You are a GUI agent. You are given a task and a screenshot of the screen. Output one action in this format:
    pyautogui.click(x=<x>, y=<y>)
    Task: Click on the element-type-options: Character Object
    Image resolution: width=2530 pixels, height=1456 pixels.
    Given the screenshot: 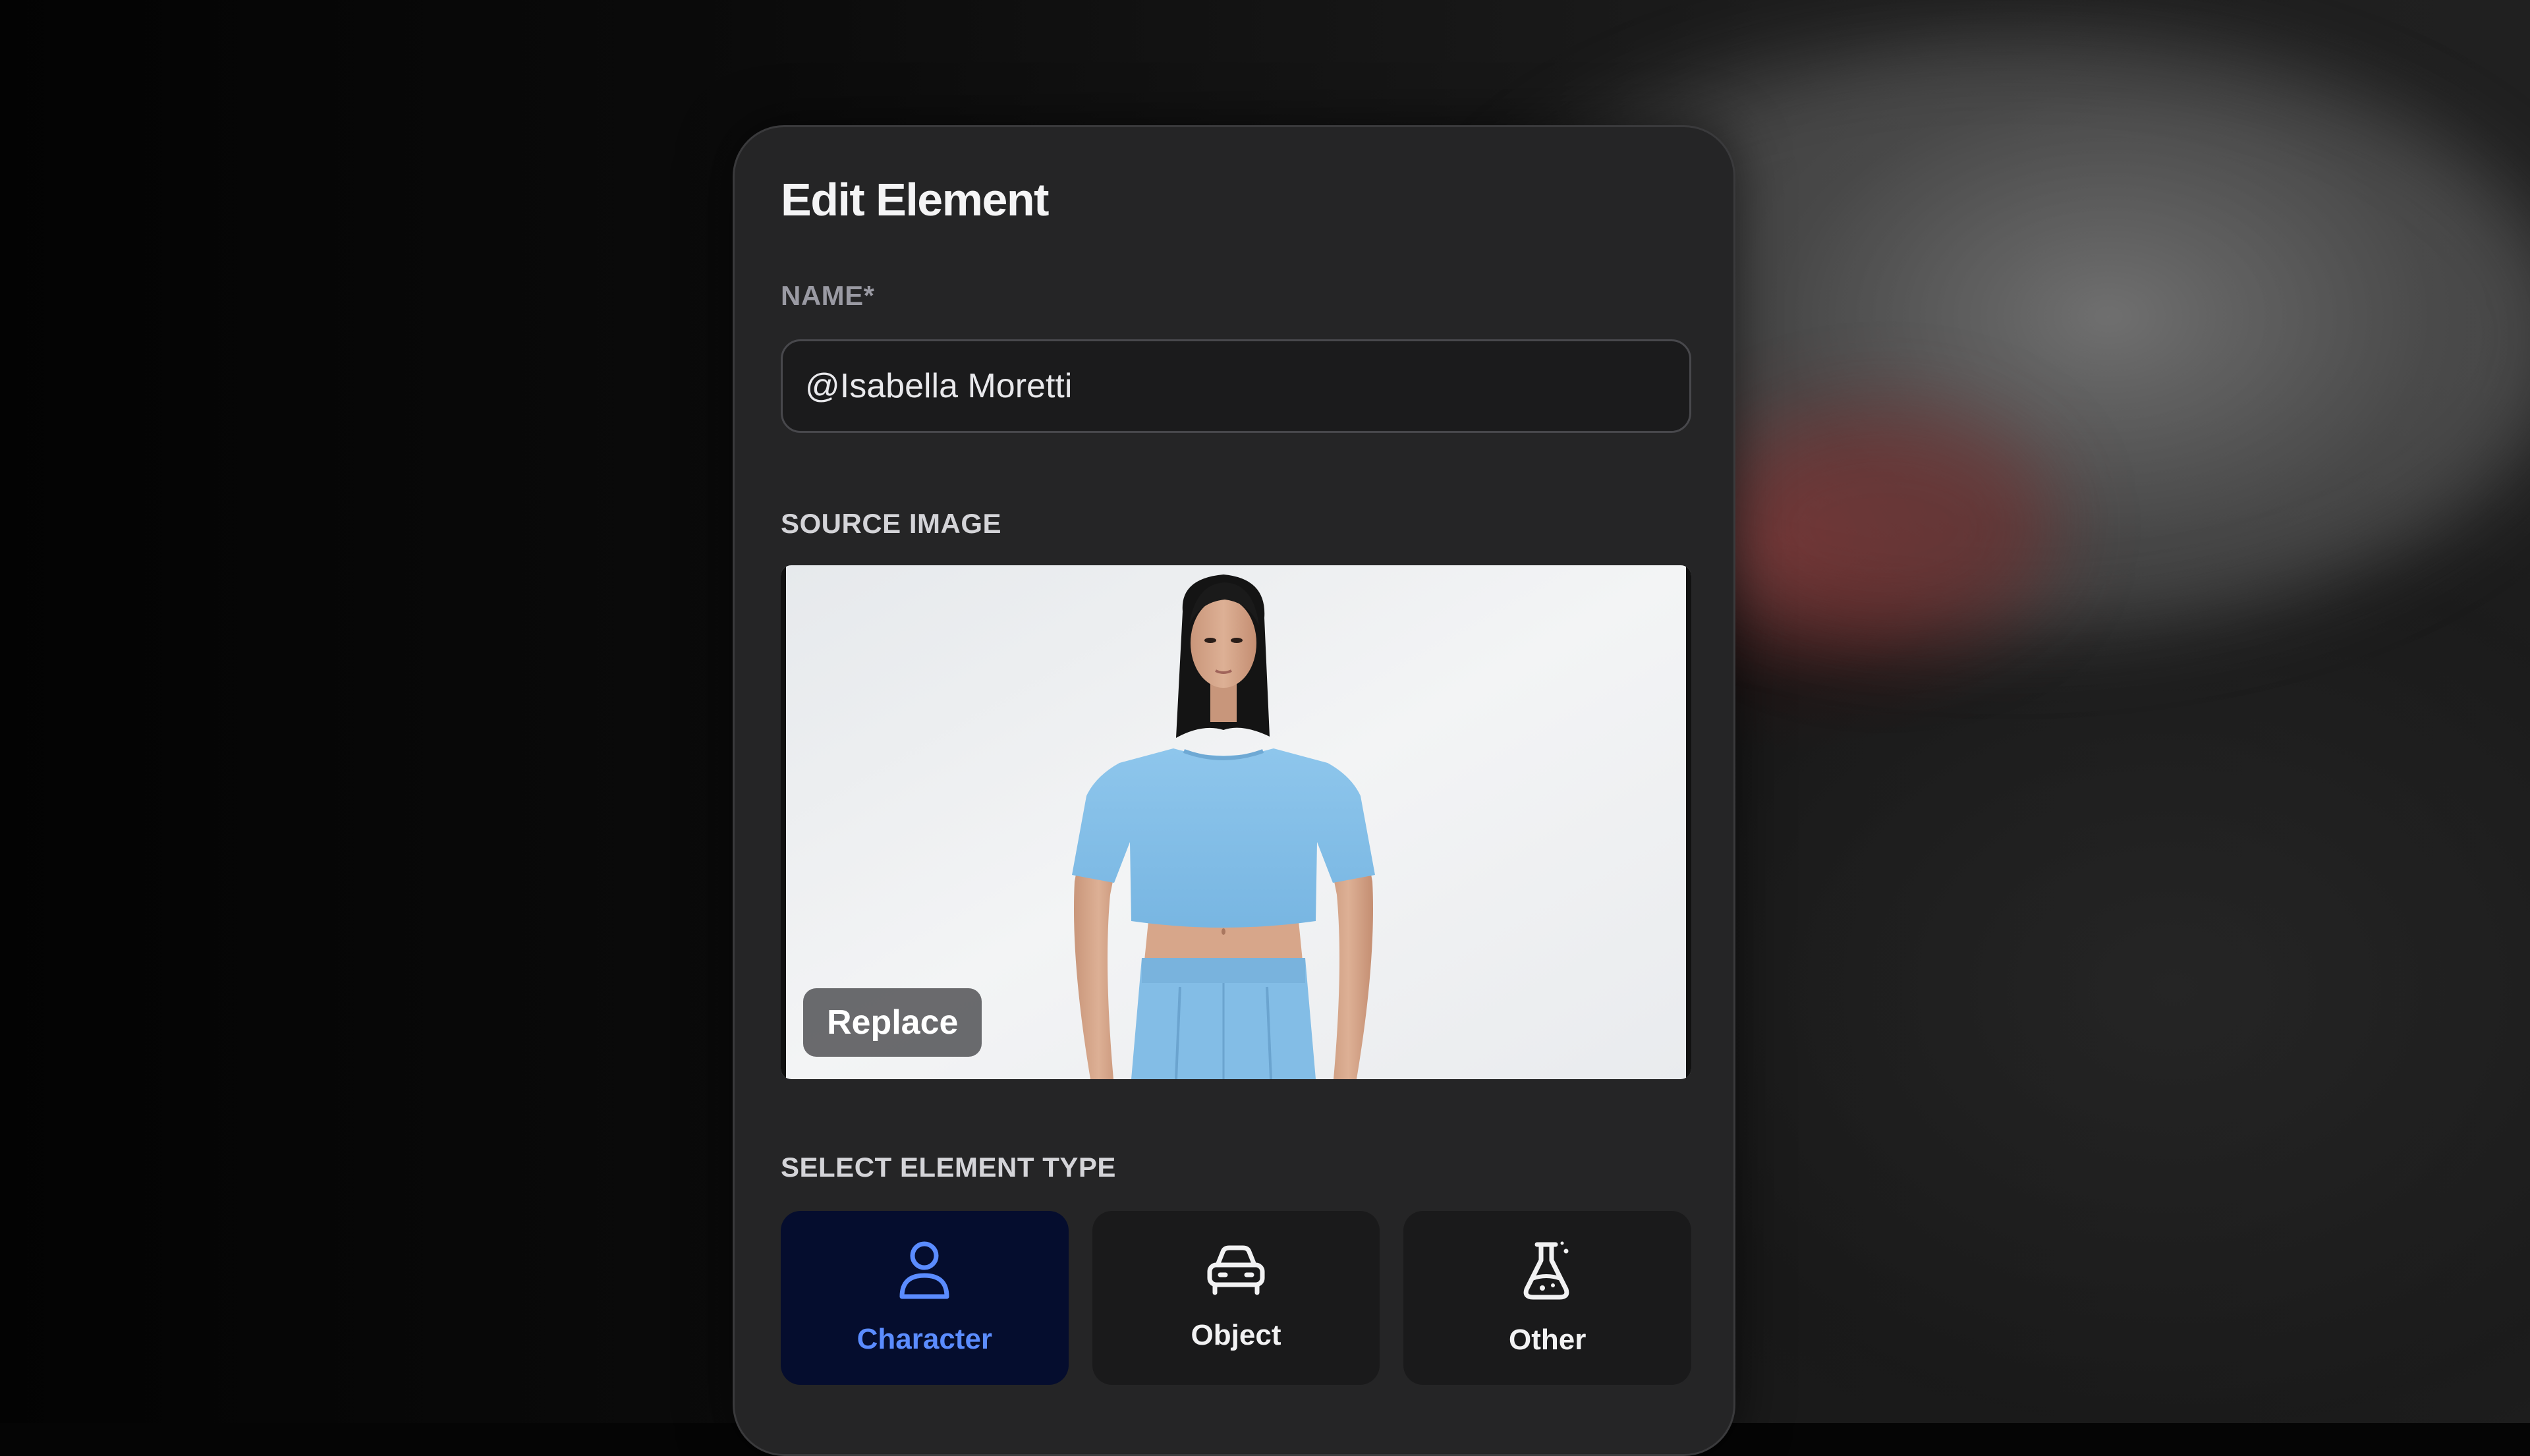 What is the action you would take?
    pyautogui.click(x=1236, y=1298)
    